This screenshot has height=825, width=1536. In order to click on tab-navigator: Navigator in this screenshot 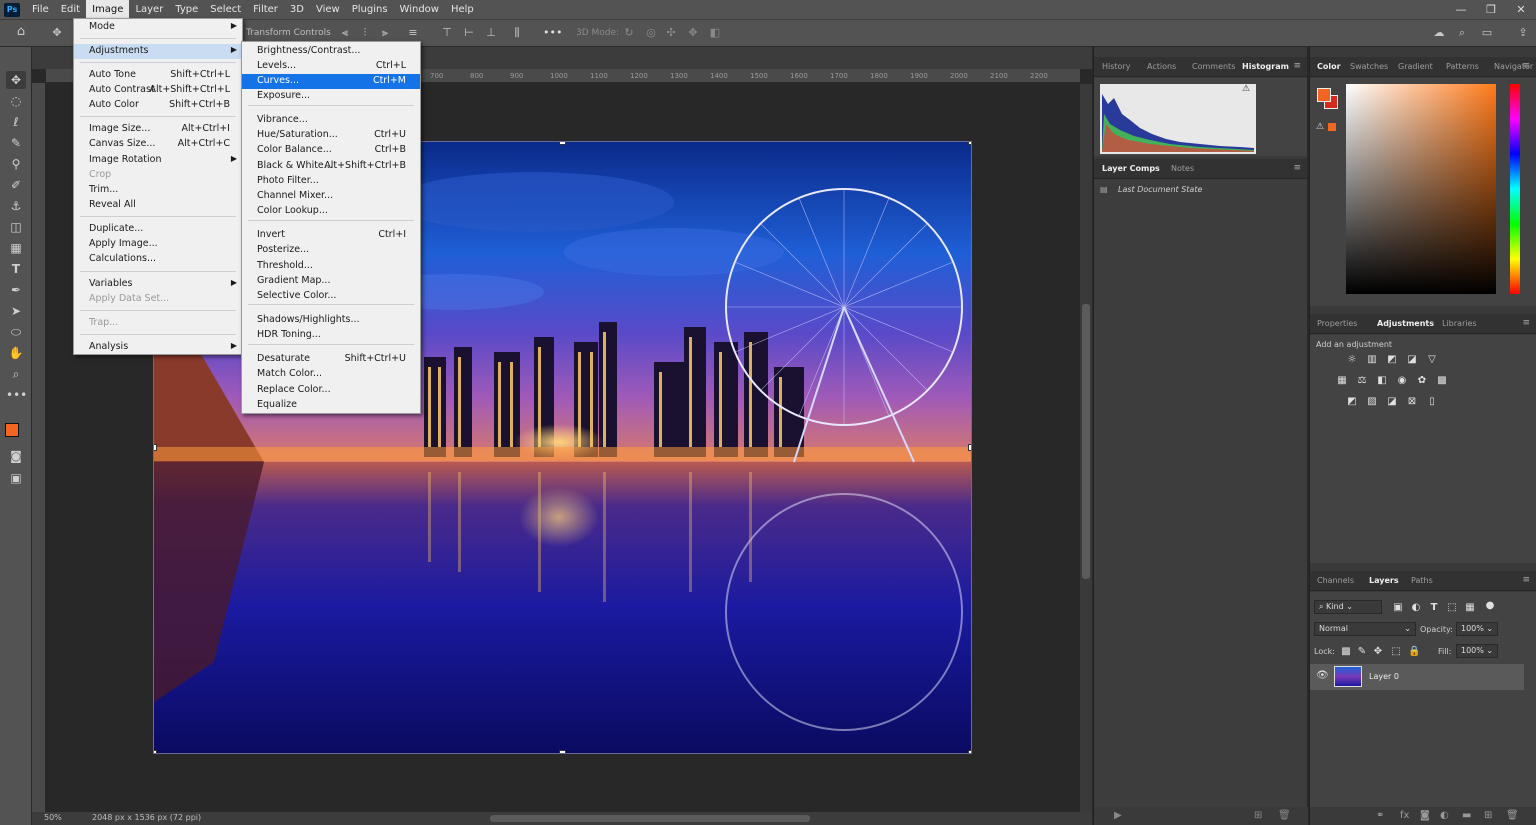, I will do `click(1513, 66)`.